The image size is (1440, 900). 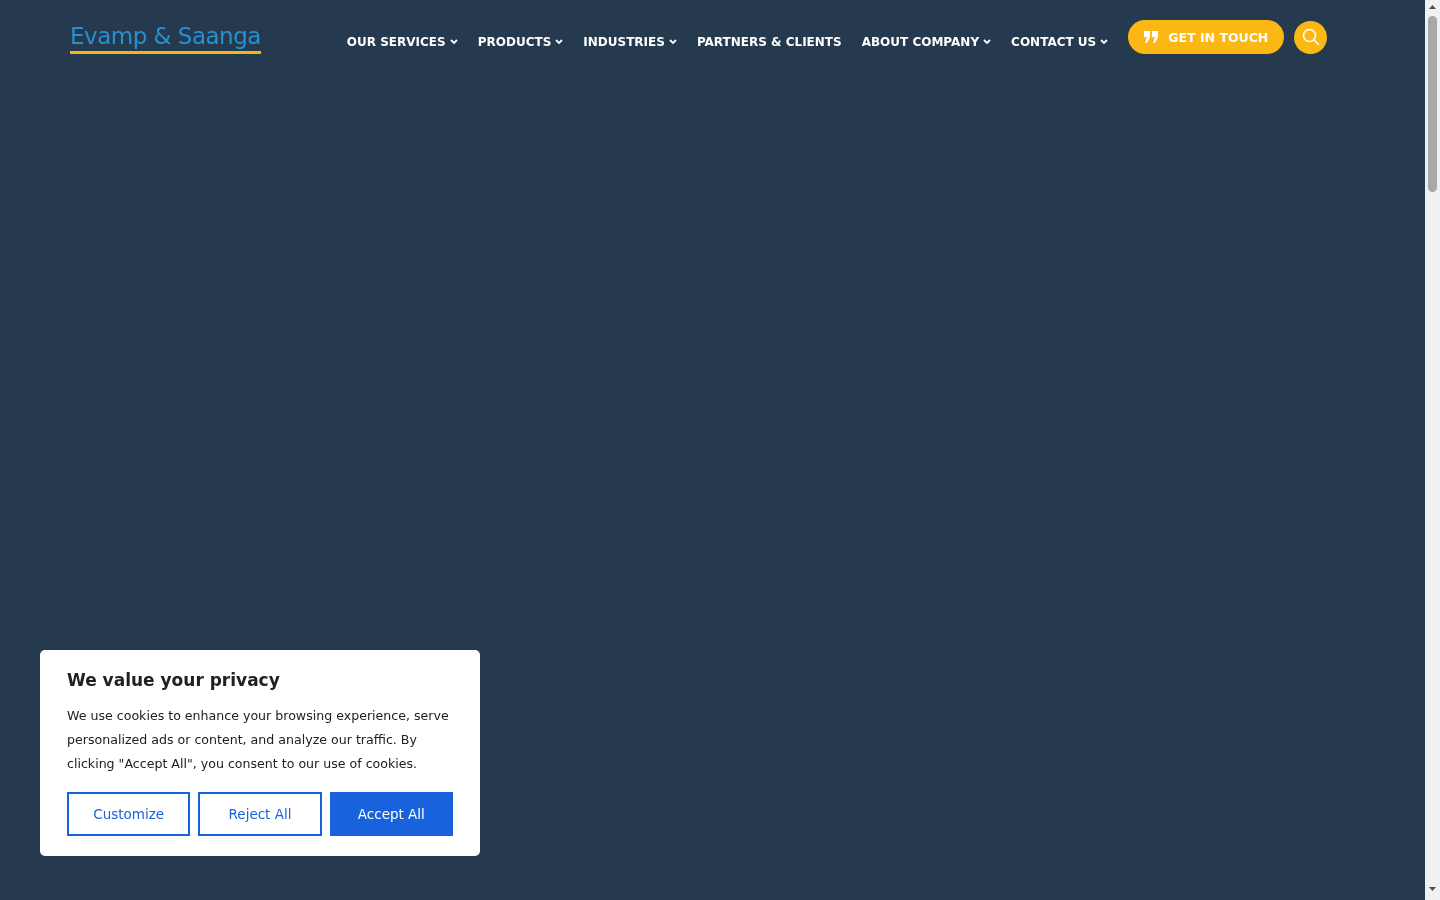 What do you see at coordinates (926, 42) in the screenshot?
I see `nav-link: ABOUT COMPANY` at bounding box center [926, 42].